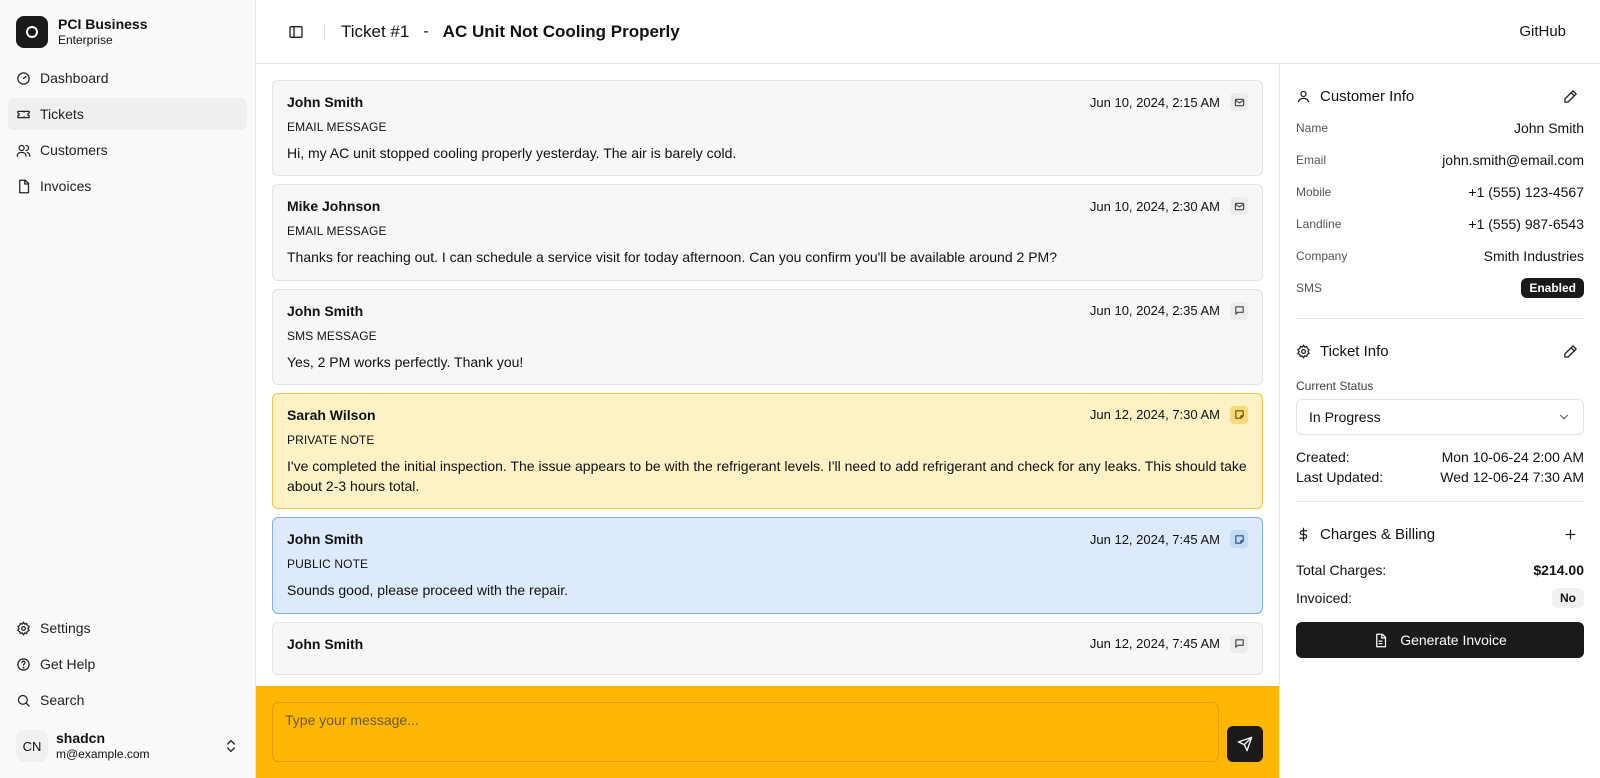 This screenshot has width=1600, height=778. What do you see at coordinates (1440, 128) in the screenshot?
I see `customer-field-name: Name John Smith` at bounding box center [1440, 128].